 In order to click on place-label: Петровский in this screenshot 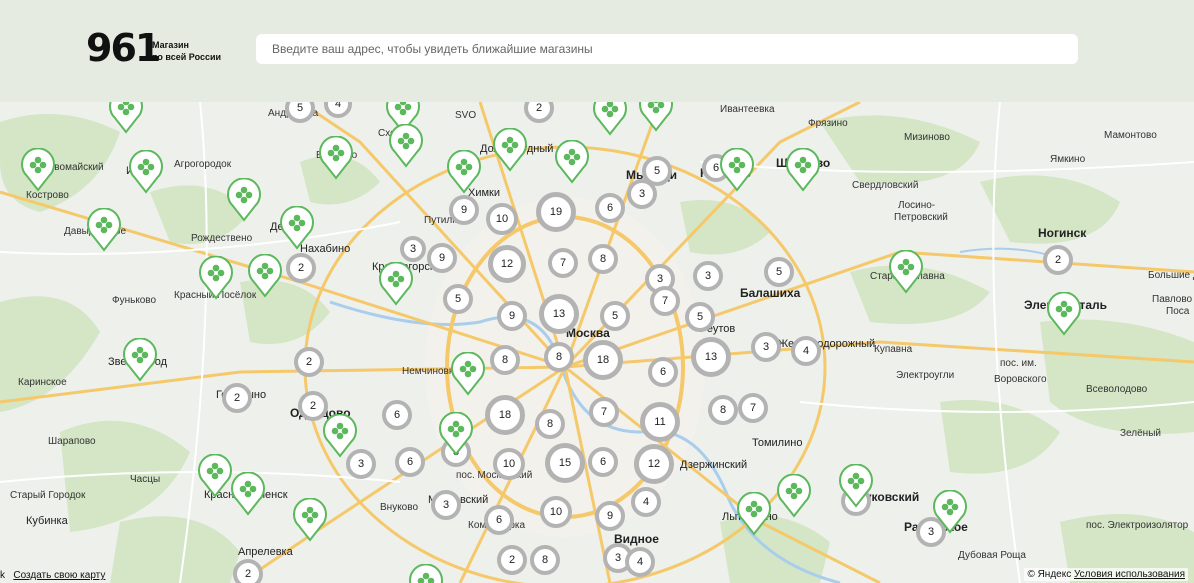, I will do `click(921, 217)`.